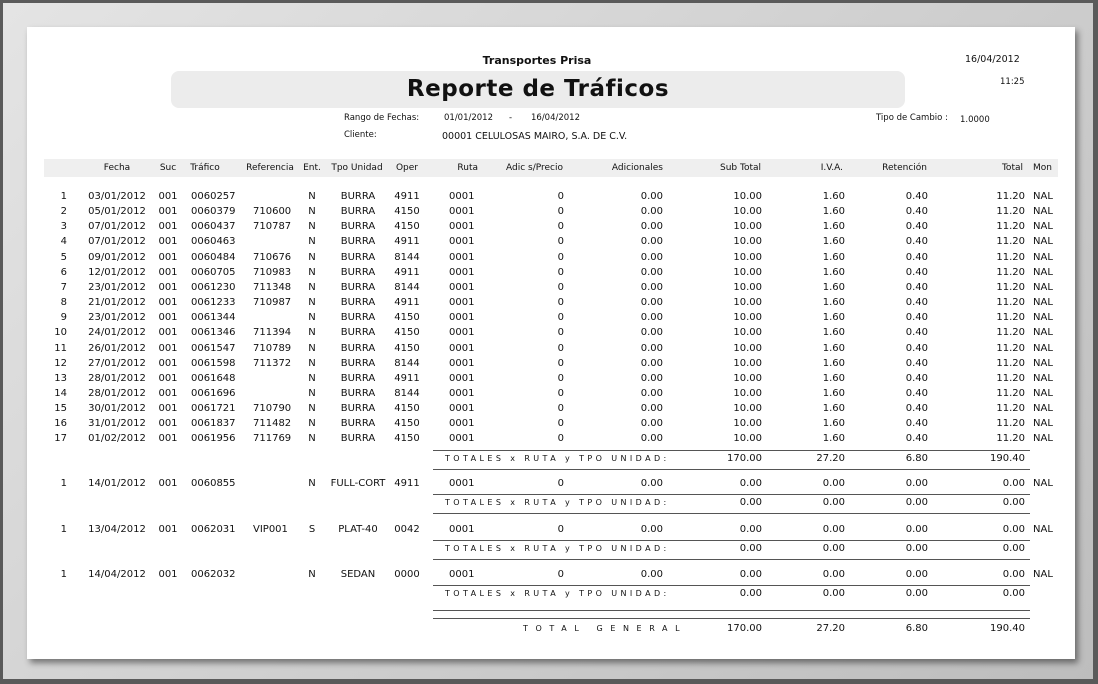 This screenshot has height=684, width=1098. Describe the element at coordinates (740, 168) in the screenshot. I see `column-header-subtotal: Sub Total` at that location.